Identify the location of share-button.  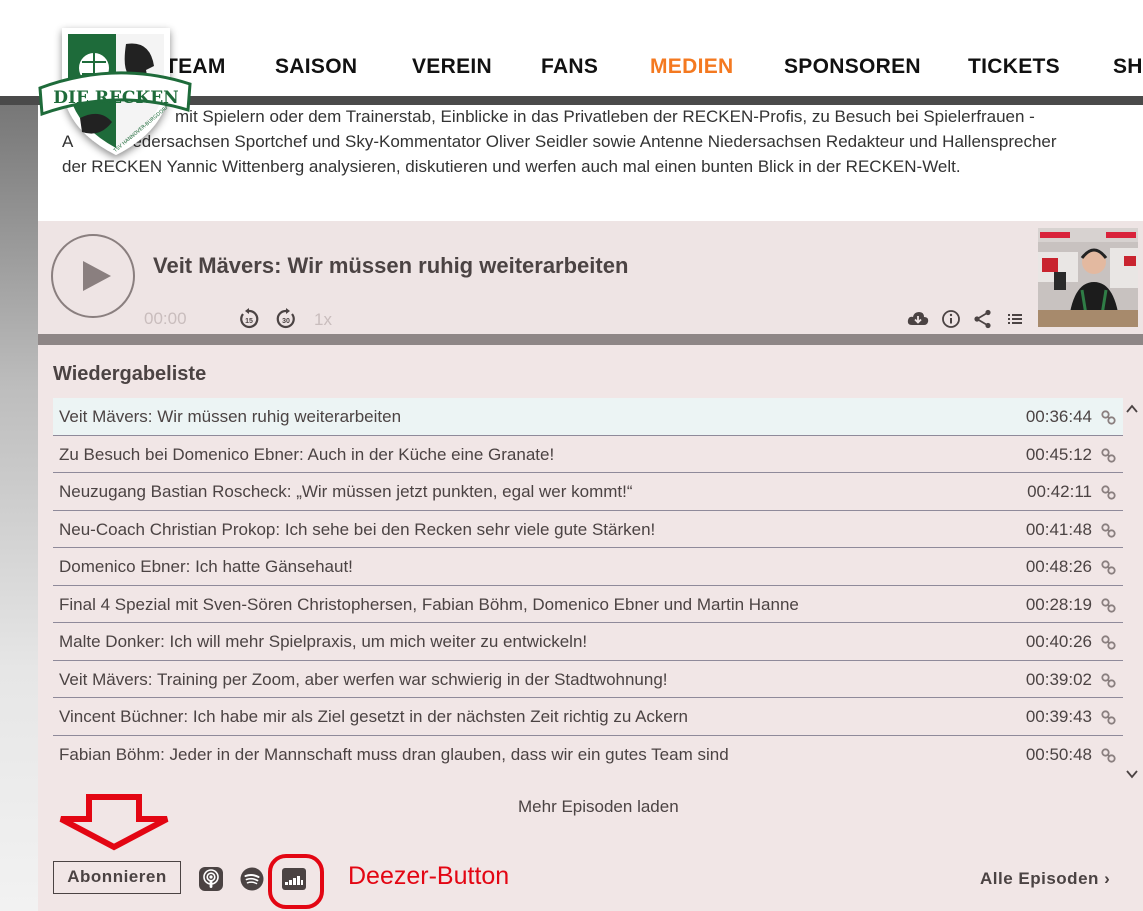
(983, 319).